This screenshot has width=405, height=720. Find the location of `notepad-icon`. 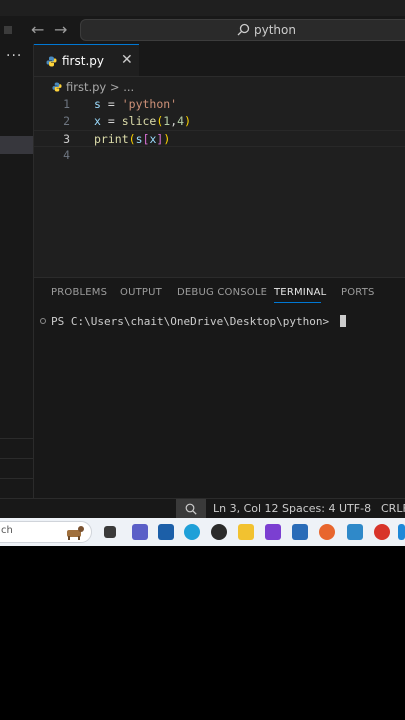

notepad-icon is located at coordinates (355, 532).